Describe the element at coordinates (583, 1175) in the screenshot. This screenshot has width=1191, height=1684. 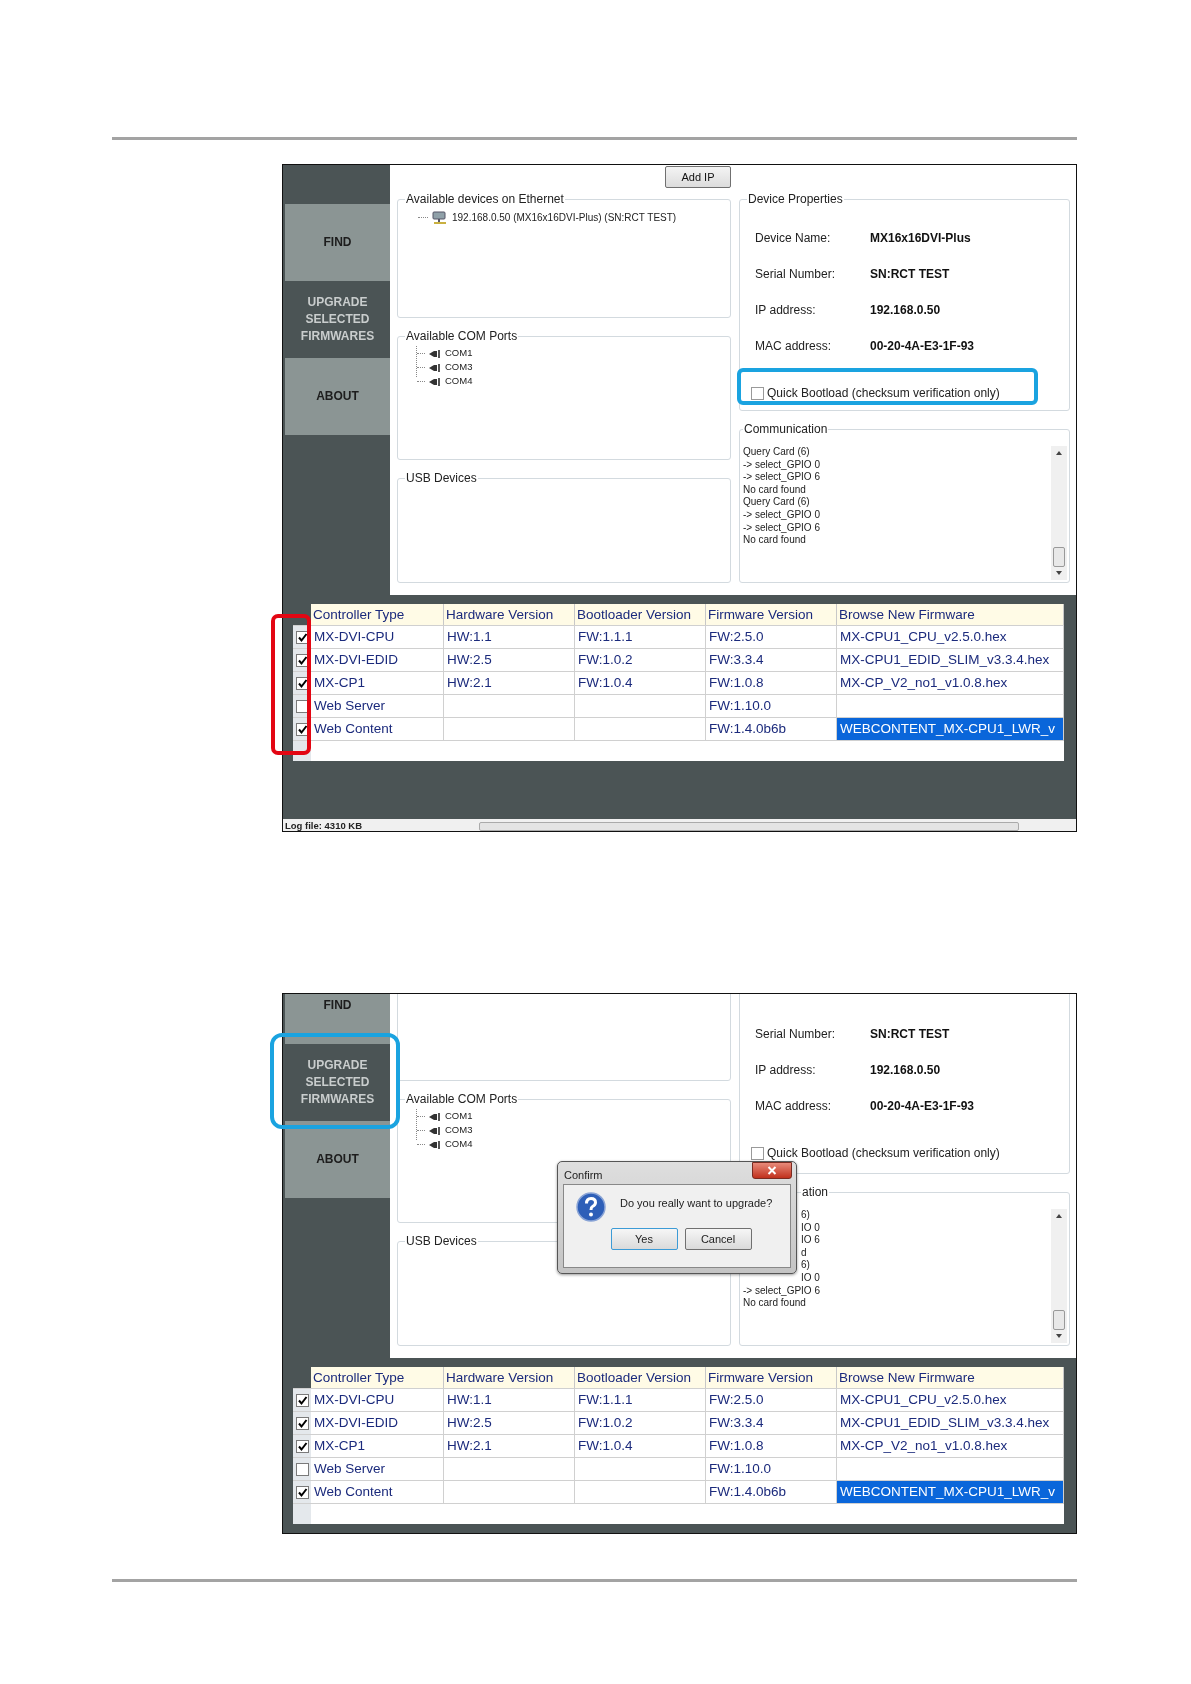
I see `dialog-title: Confirm` at that location.